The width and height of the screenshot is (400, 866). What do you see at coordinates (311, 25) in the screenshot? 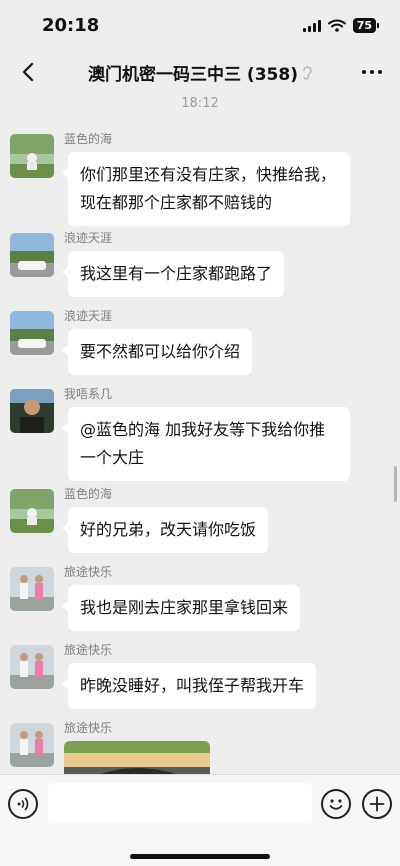
I see `signal-icon` at bounding box center [311, 25].